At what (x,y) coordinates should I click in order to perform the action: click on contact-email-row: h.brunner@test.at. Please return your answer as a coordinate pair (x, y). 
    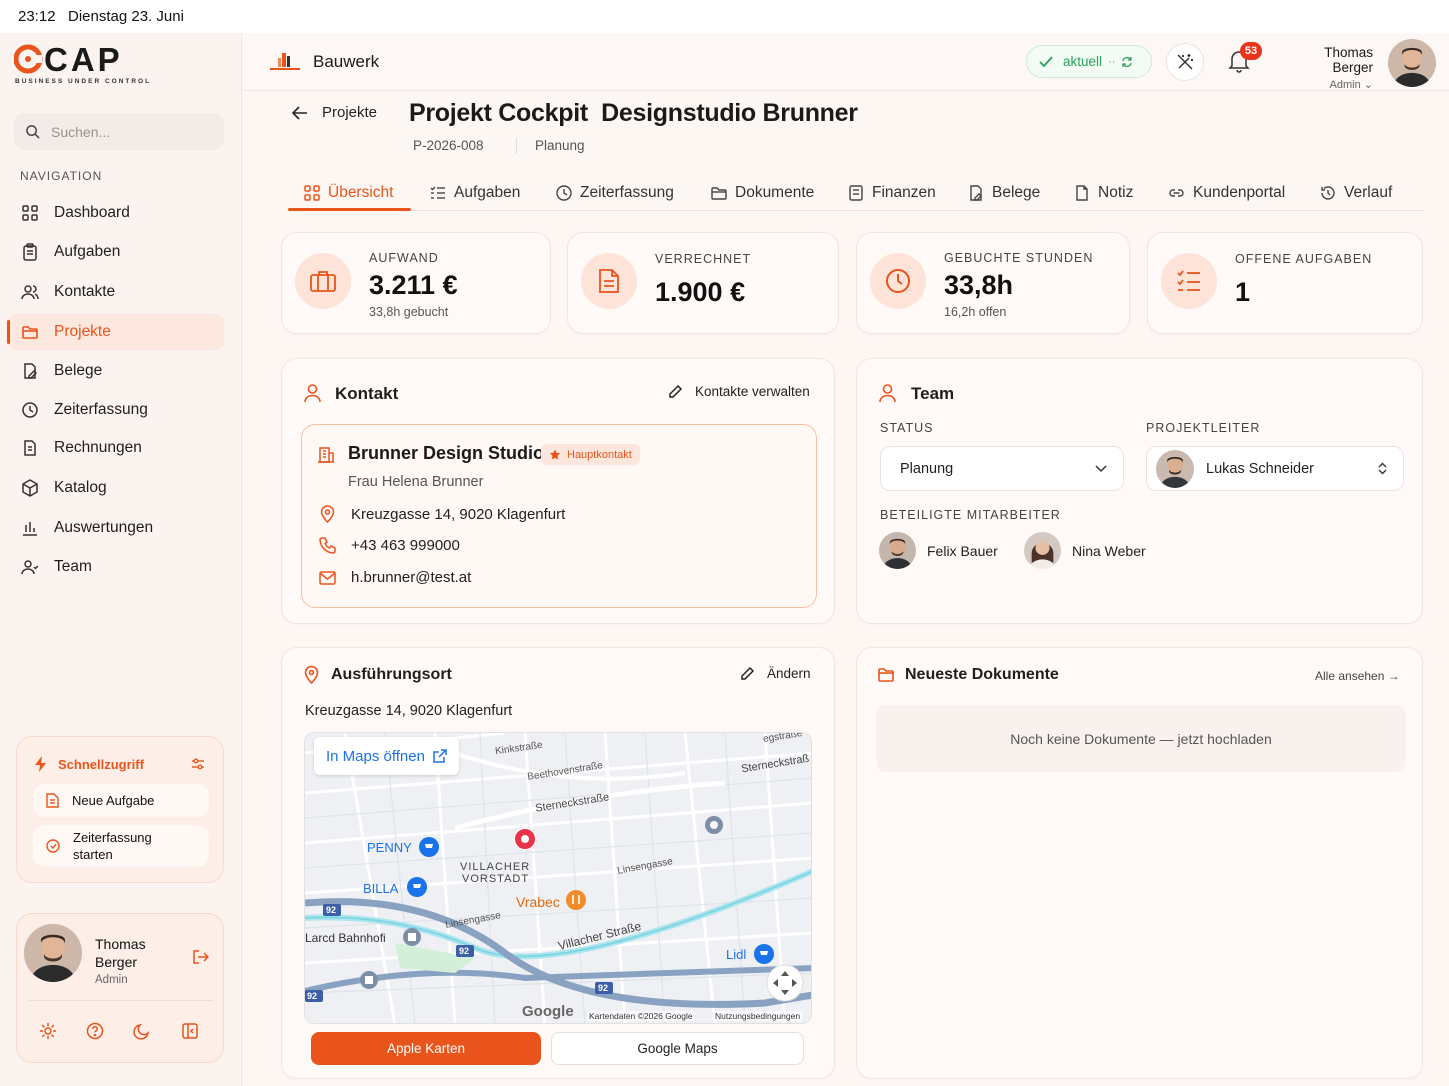
    Looking at the image, I should click on (394, 577).